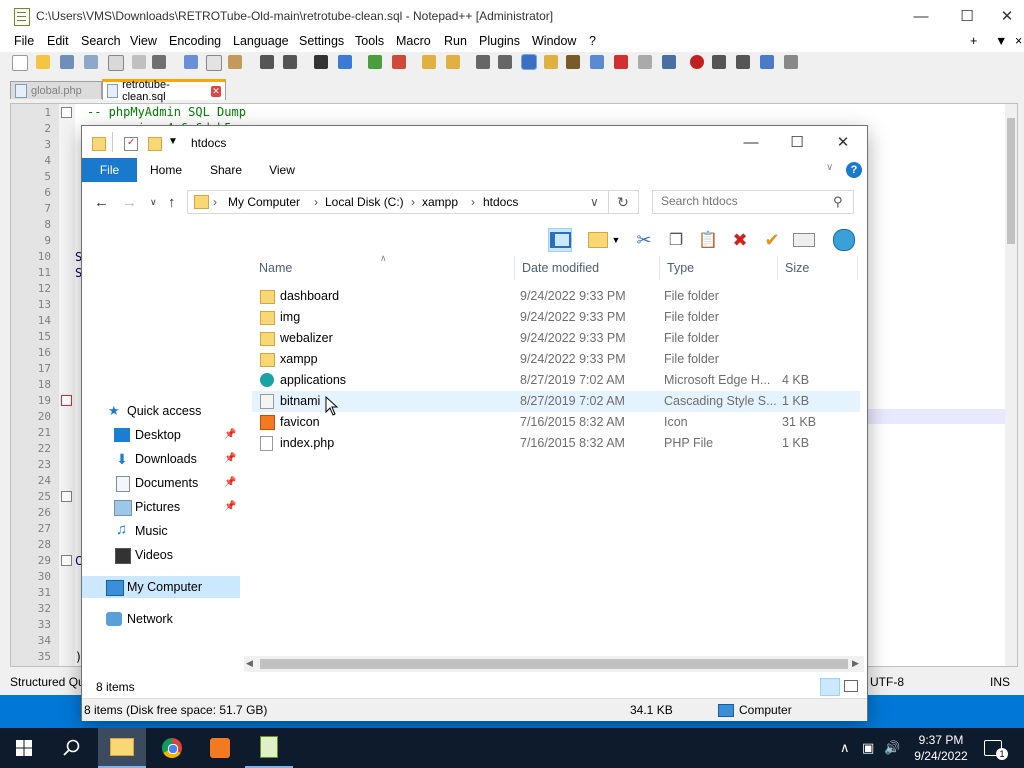 This screenshot has height=768, width=1024. Describe the element at coordinates (573, 62) in the screenshot. I see `doc-map-icon` at that location.